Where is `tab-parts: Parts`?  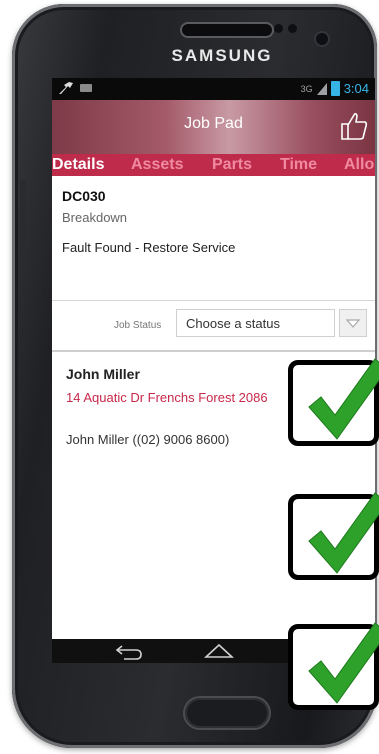 tab-parts: Parts is located at coordinates (232, 165).